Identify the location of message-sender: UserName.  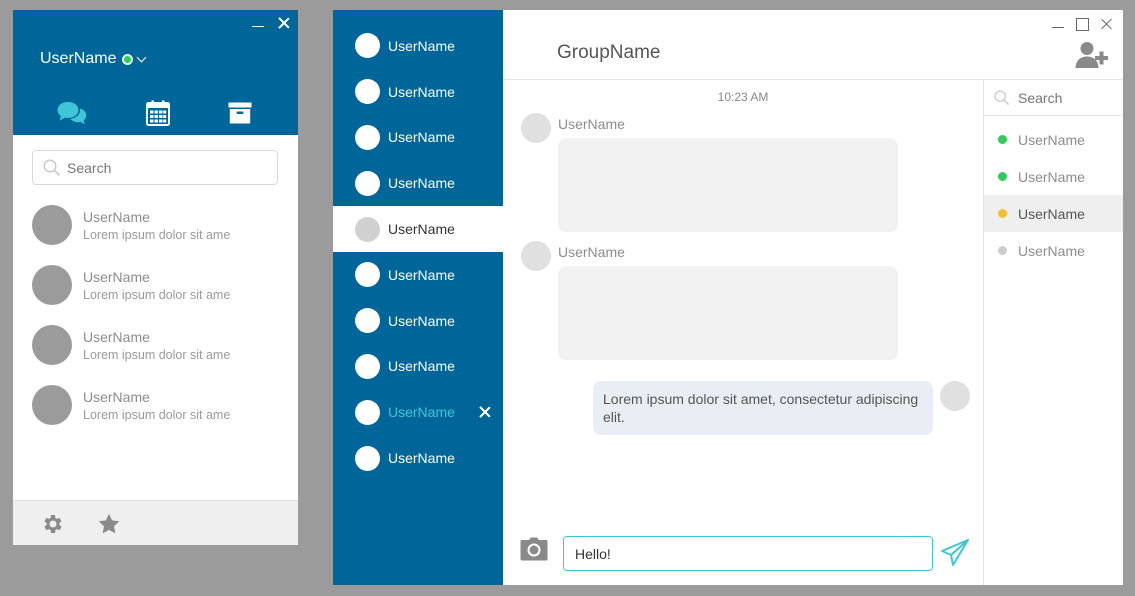
(591, 124).